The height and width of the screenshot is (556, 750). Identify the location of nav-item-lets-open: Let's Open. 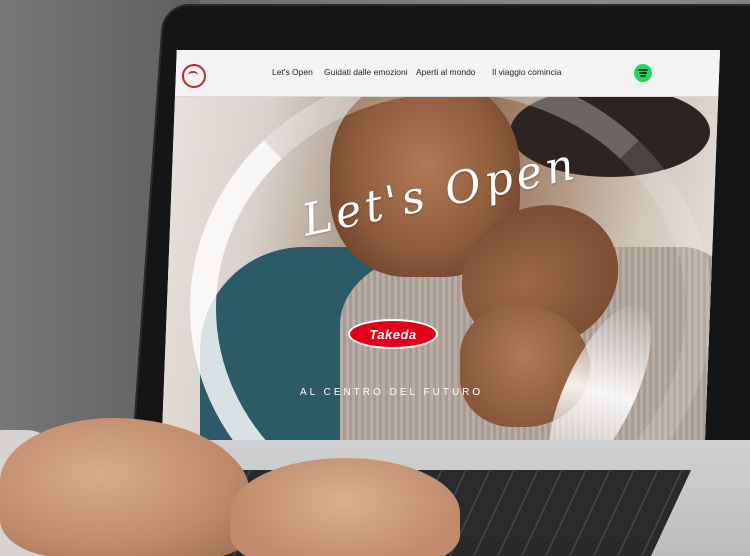
(292, 72).